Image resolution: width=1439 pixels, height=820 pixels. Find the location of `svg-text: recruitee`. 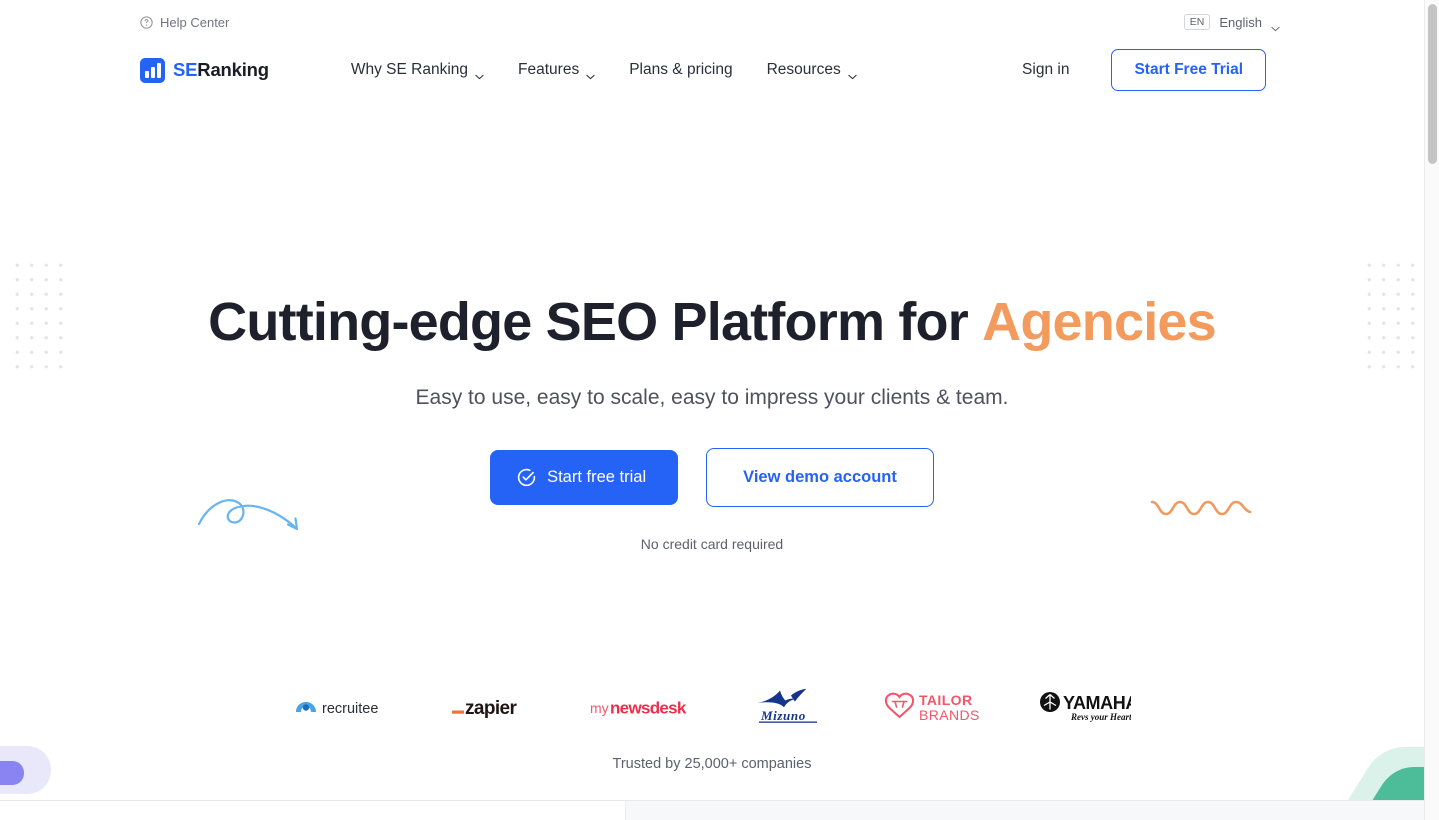

svg-text: recruitee is located at coordinates (350, 709).